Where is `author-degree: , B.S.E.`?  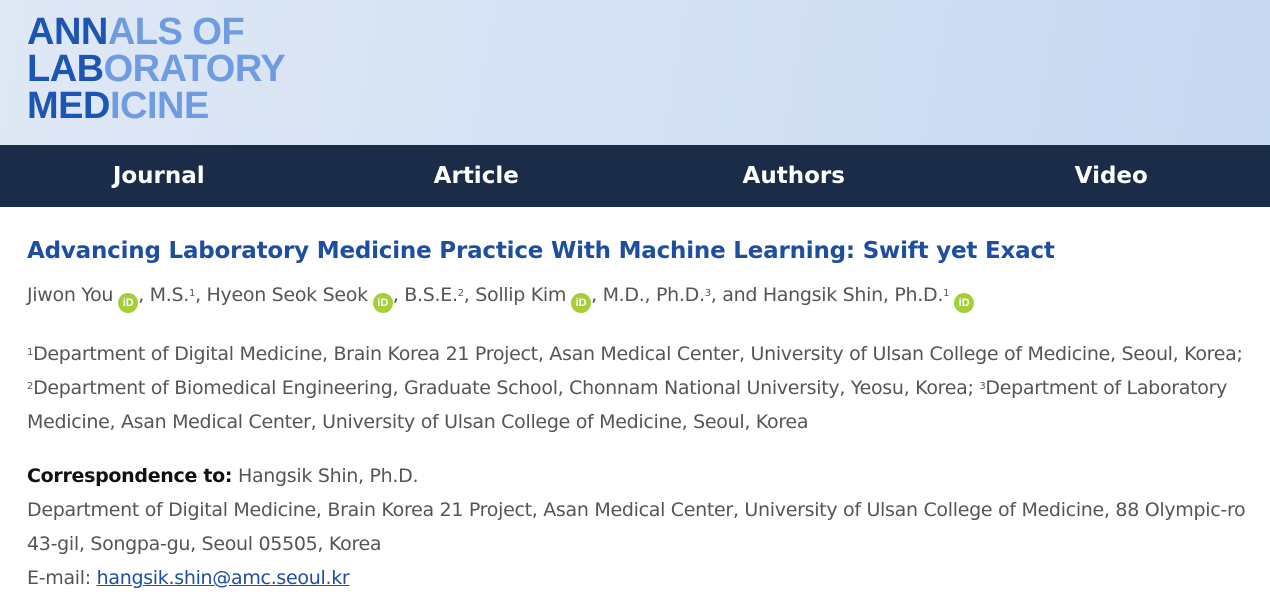 author-degree: , B.S.E. is located at coordinates (425, 295).